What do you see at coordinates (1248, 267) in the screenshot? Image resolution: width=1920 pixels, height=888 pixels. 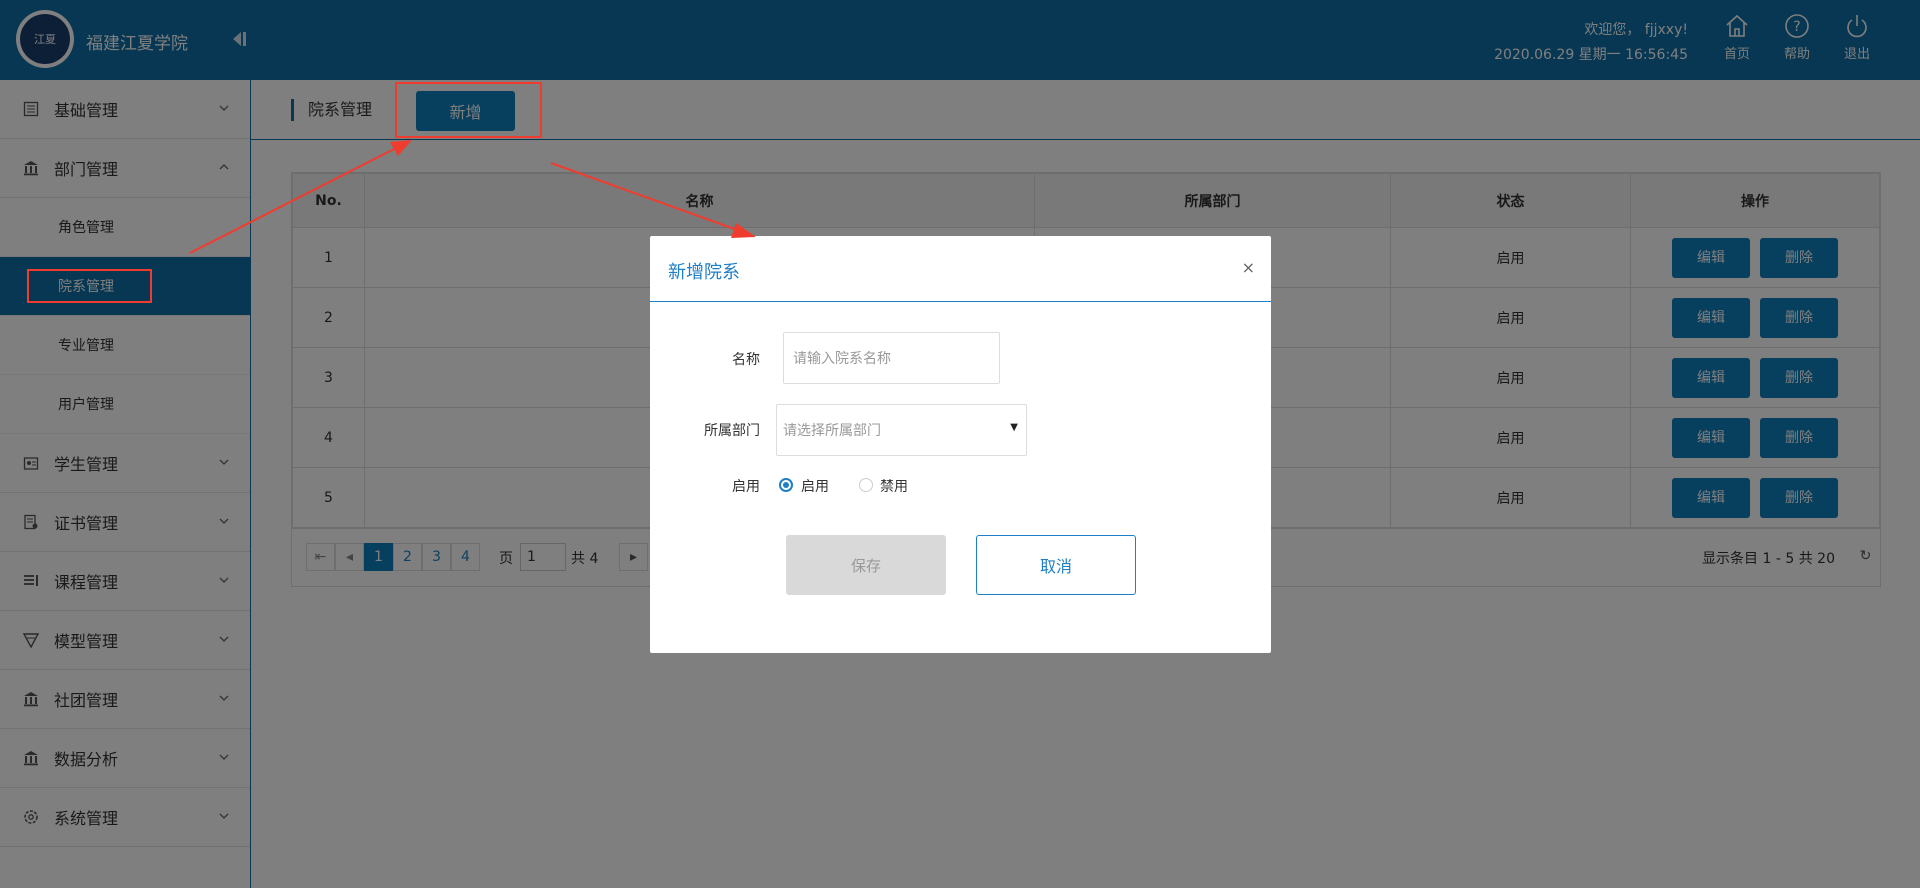 I see `close-icon: ×` at bounding box center [1248, 267].